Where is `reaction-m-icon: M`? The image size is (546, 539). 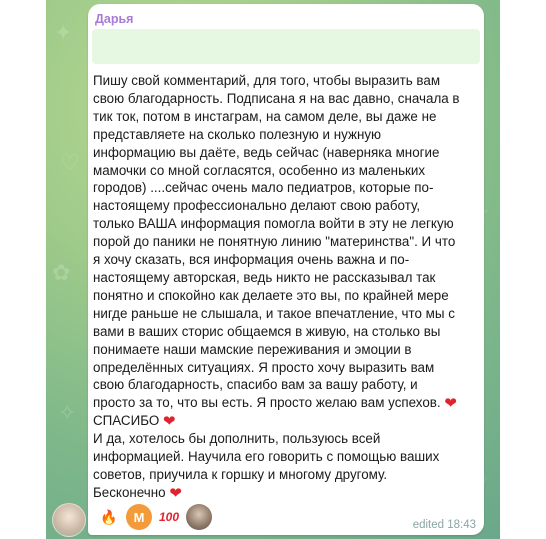 reaction-m-icon: M is located at coordinates (139, 517).